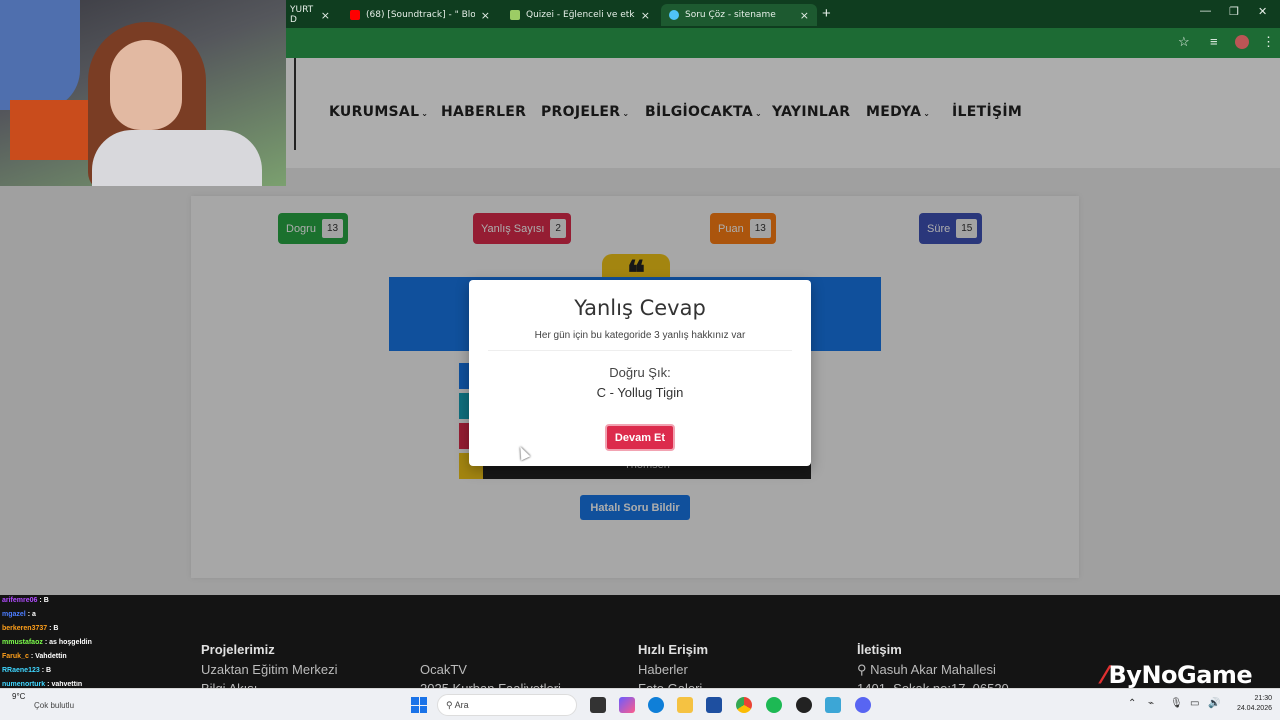  What do you see at coordinates (598, 705) in the screenshot?
I see `task-view-icon` at bounding box center [598, 705].